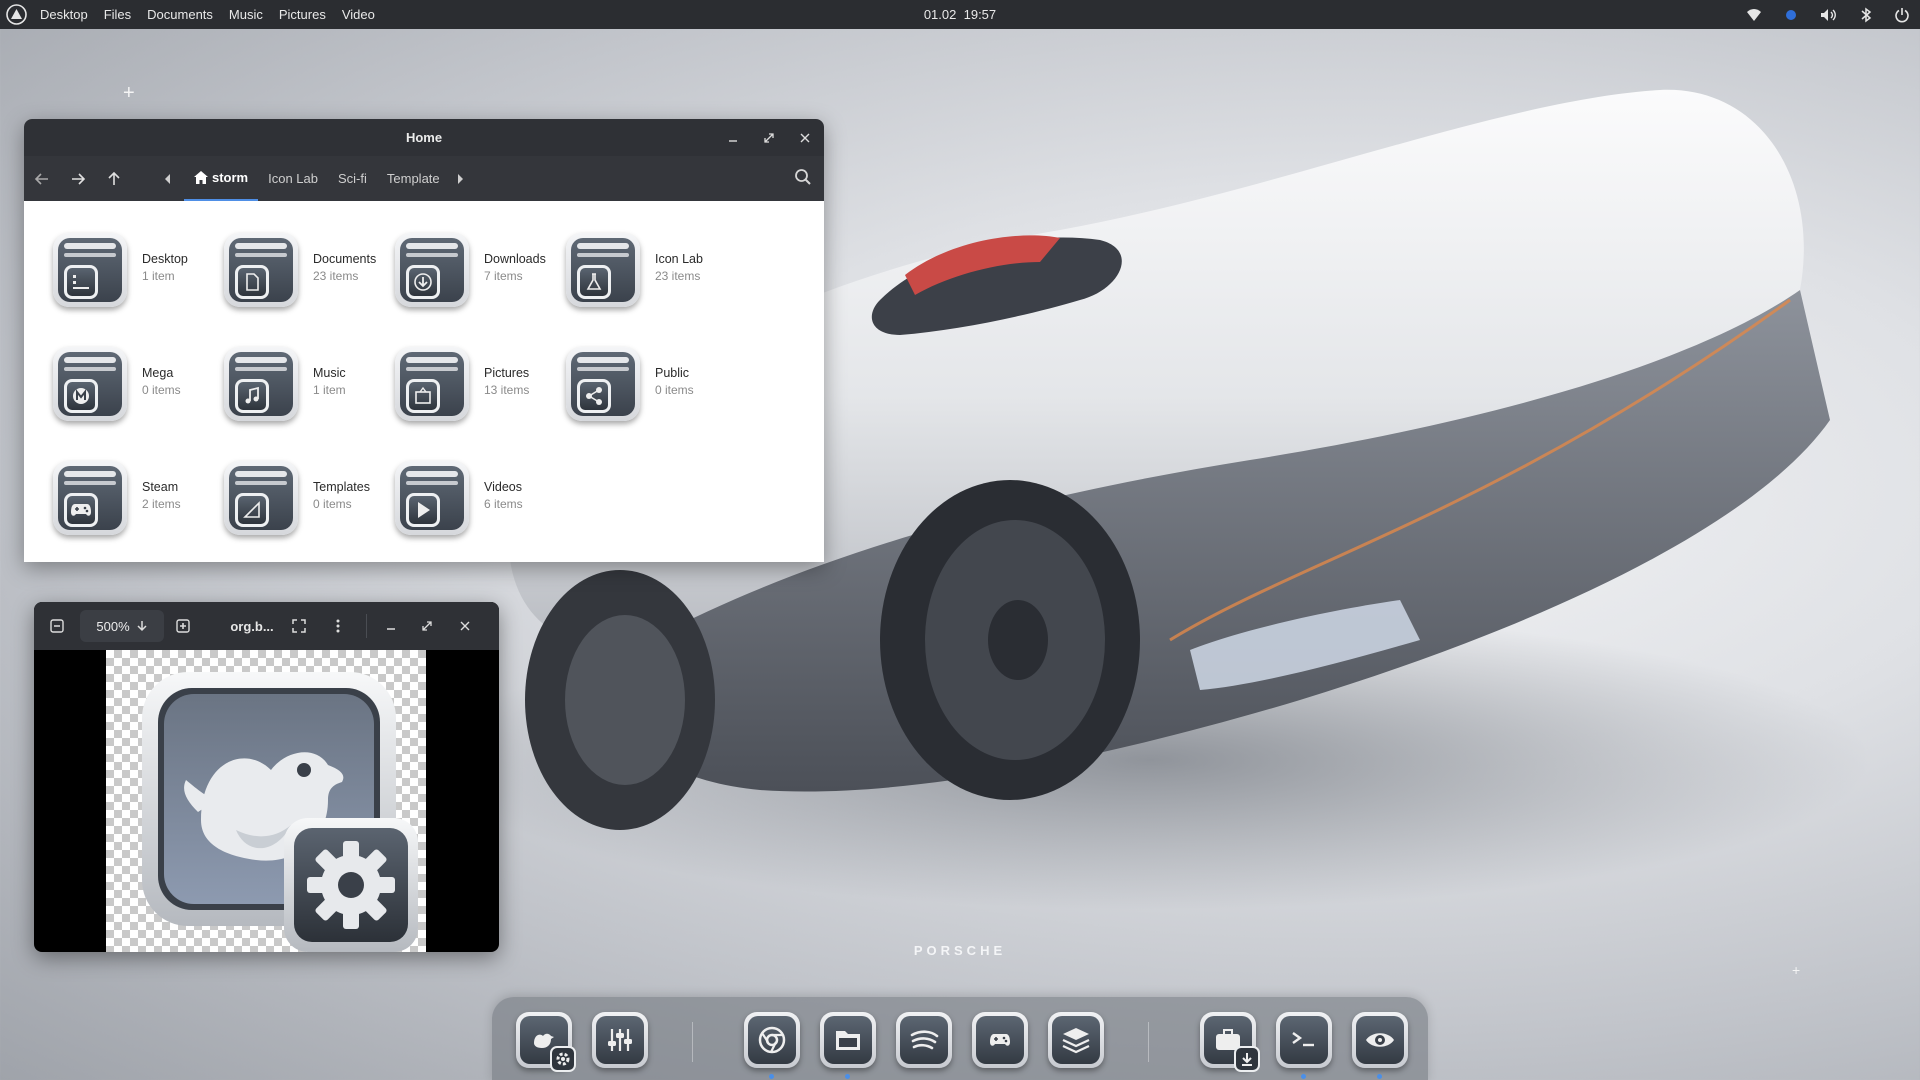  What do you see at coordinates (165, 259) in the screenshot?
I see `folder-name: Desktop` at bounding box center [165, 259].